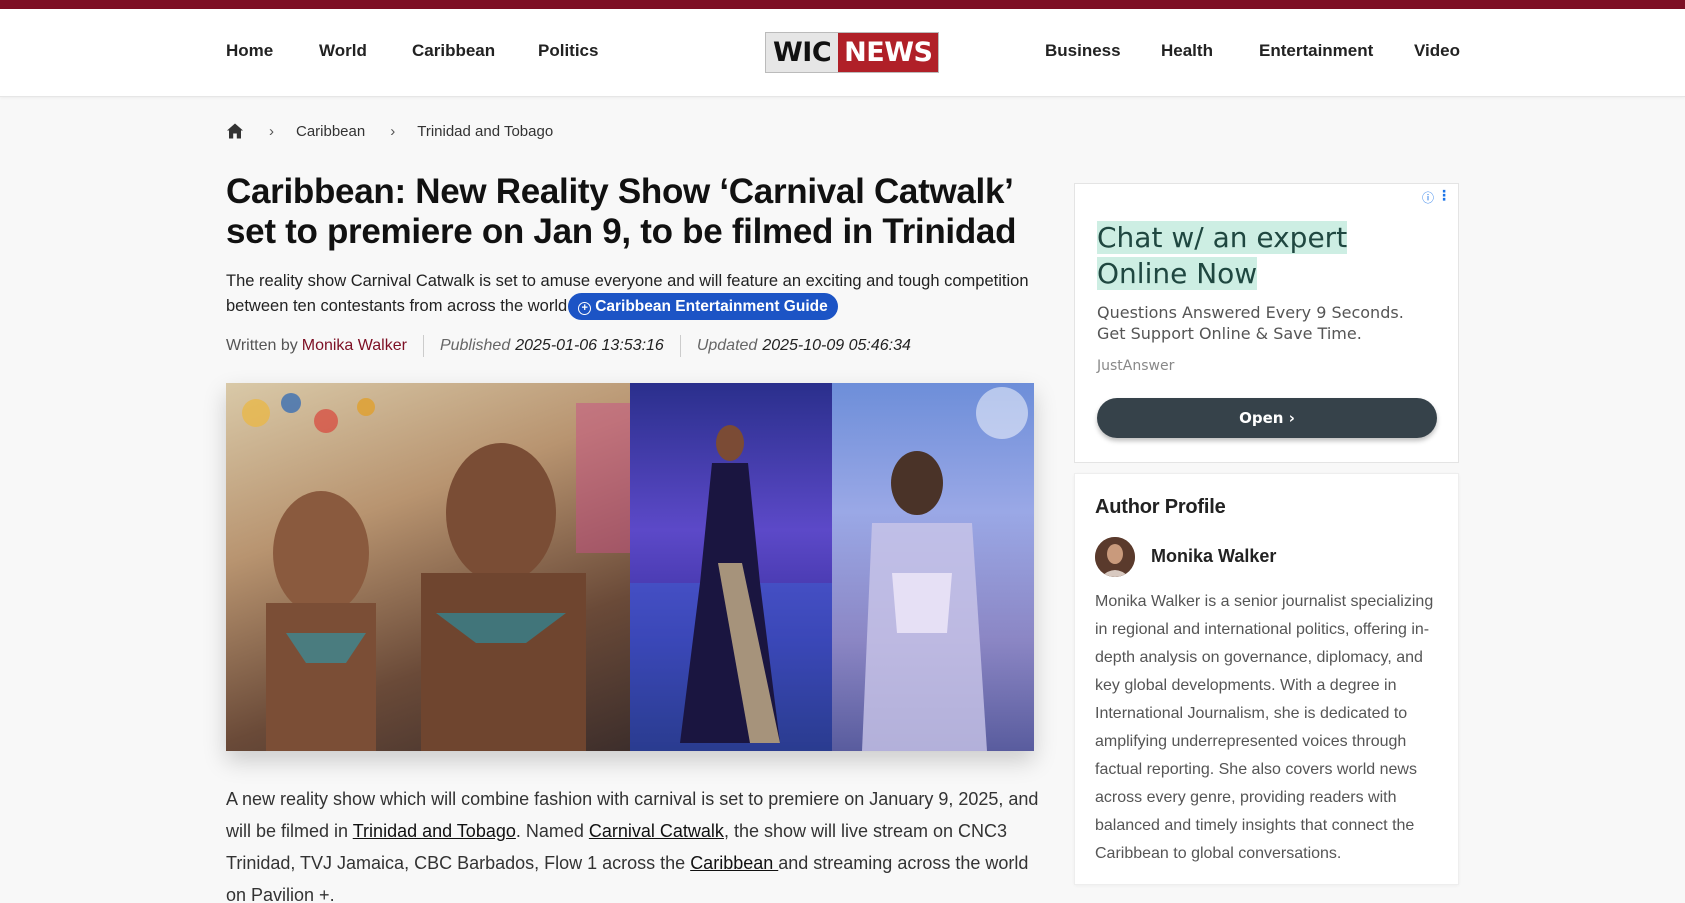 The height and width of the screenshot is (903, 1685). Describe the element at coordinates (836, 345) in the screenshot. I see `updated-date: 2025-10-09 05:46:34` at that location.